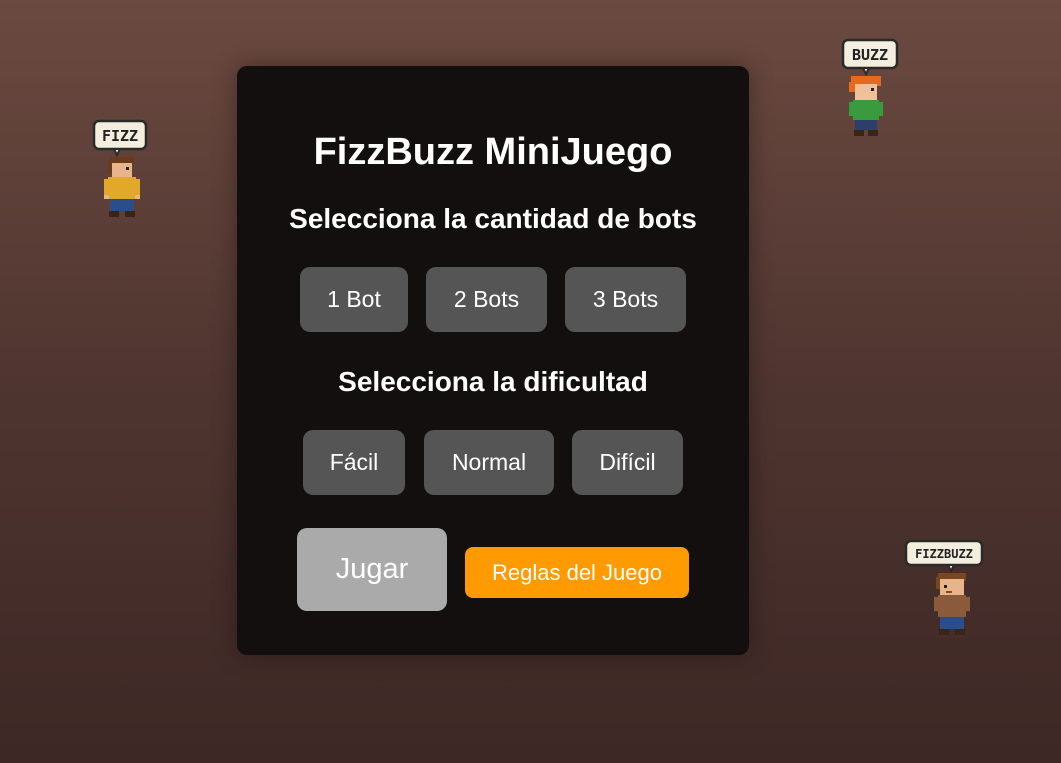 This screenshot has height=763, width=1061. Describe the element at coordinates (489, 462) in the screenshot. I see `normal-button: Normal` at that location.